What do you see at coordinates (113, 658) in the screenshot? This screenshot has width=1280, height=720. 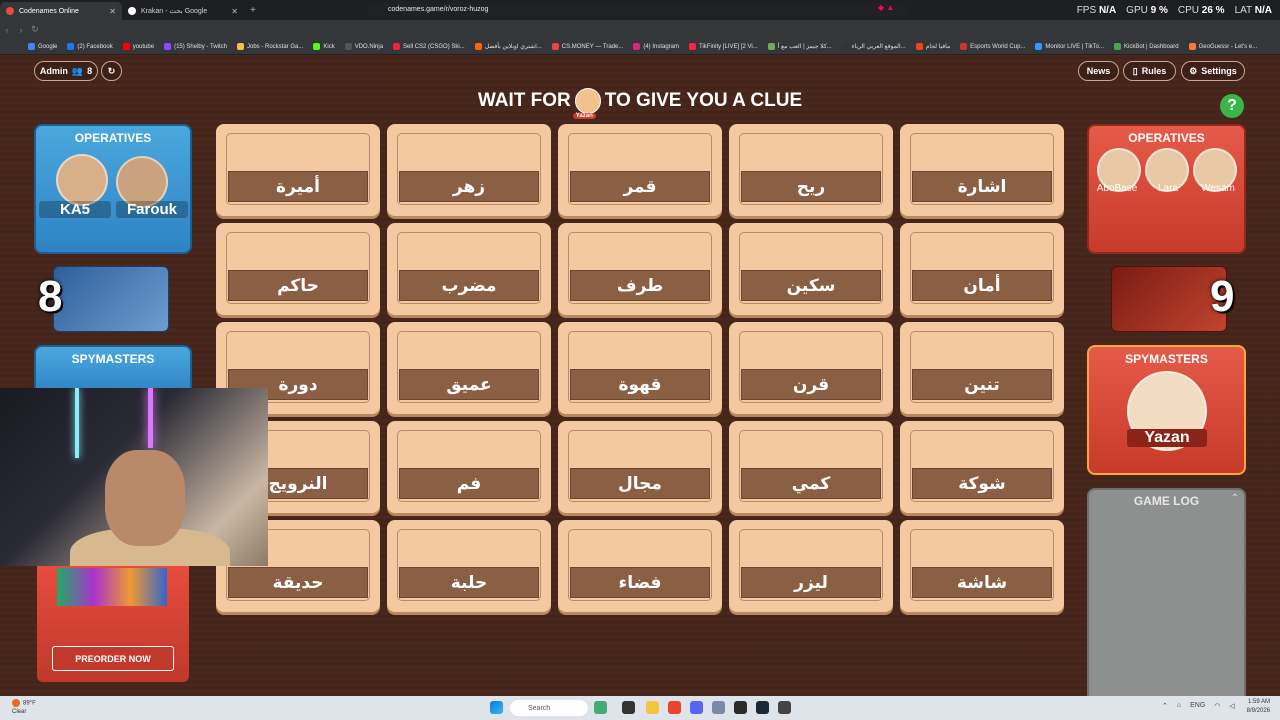 I see `preorder-button: PREORDER NOW` at bounding box center [113, 658].